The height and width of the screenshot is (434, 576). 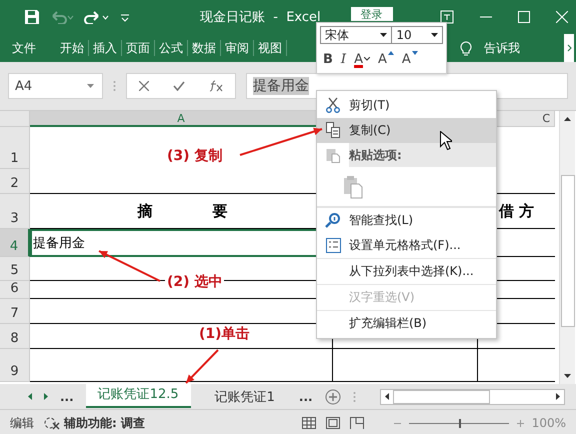 I want to click on ribbon-tab: 审阅, so click(x=237, y=48).